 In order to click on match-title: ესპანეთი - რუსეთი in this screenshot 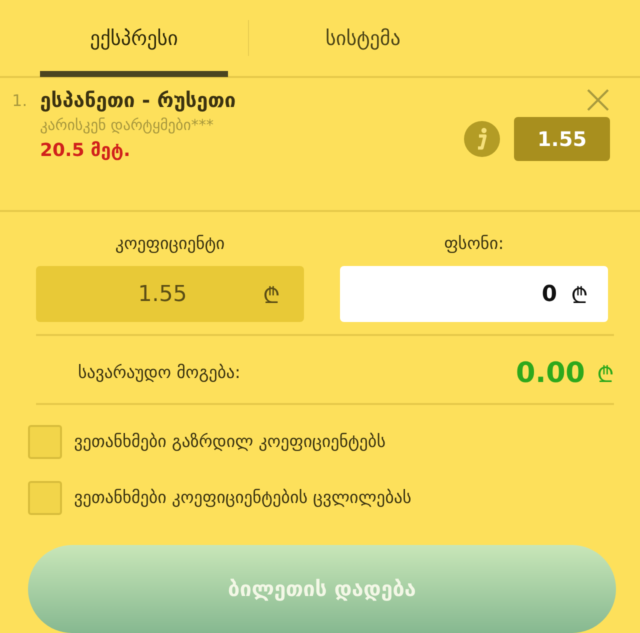, I will do `click(138, 100)`.